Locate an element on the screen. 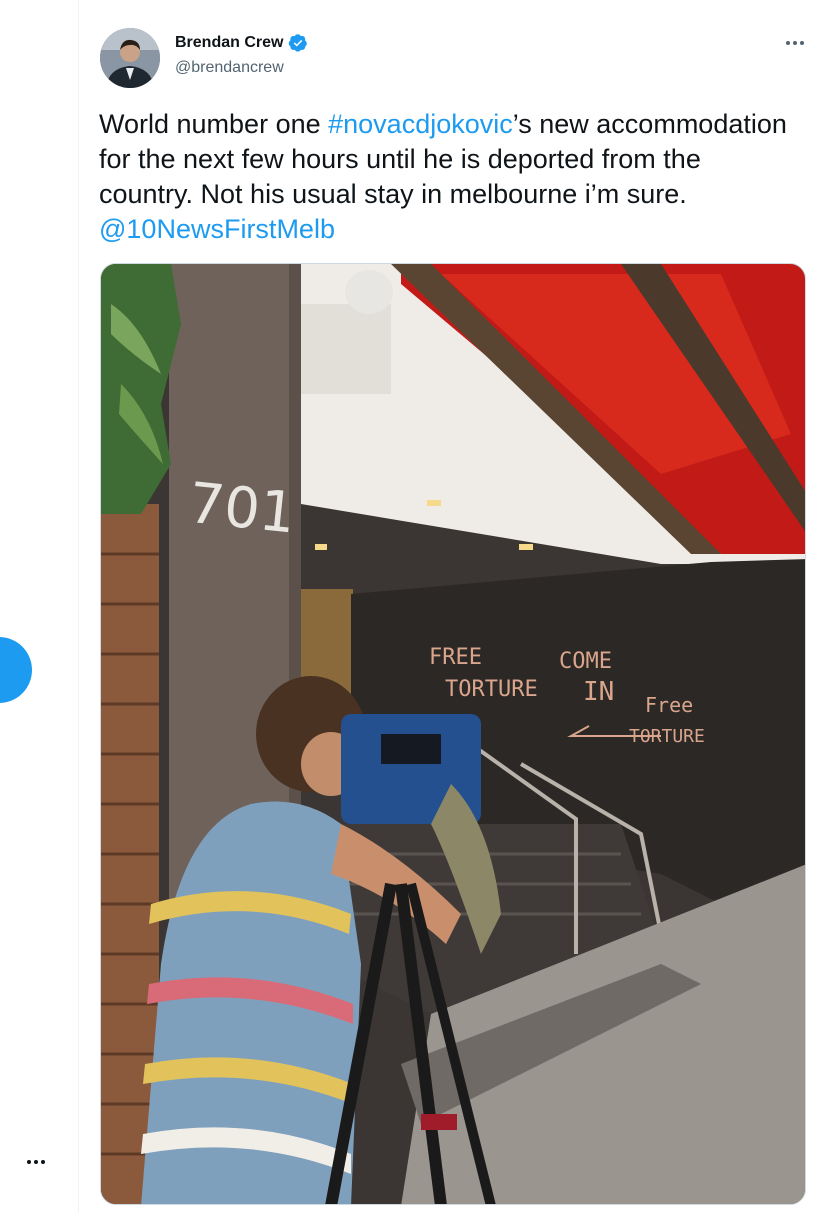 Image resolution: width=826 pixels, height=1212 pixels. user-name-row: Brendan Crew is located at coordinates (241, 43).